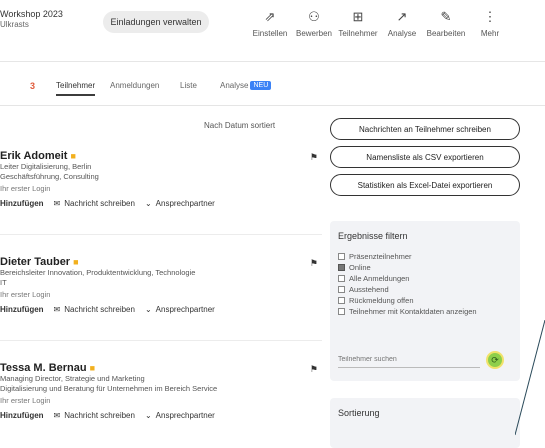 This screenshot has width=545, height=448. I want to click on sort-title: Sortierung, so click(359, 413).